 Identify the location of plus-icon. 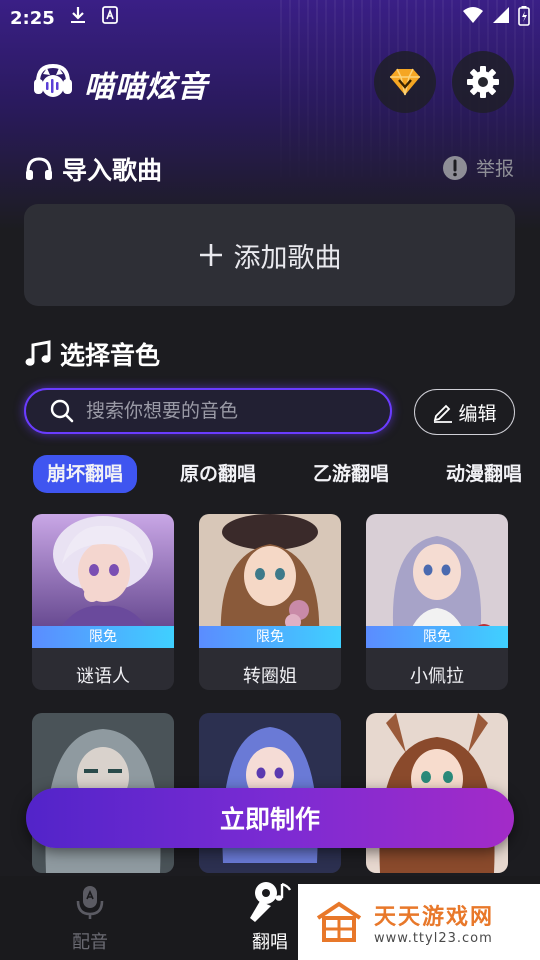
(210, 255).